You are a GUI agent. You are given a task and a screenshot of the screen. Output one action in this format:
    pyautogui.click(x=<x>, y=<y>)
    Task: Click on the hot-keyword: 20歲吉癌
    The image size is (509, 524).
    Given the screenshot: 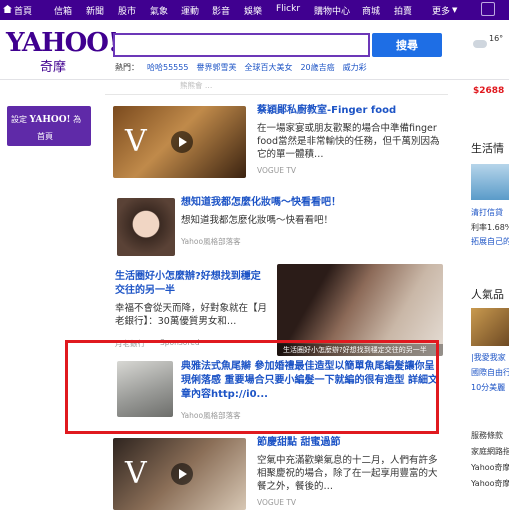 What is the action you would take?
    pyautogui.click(x=317, y=67)
    